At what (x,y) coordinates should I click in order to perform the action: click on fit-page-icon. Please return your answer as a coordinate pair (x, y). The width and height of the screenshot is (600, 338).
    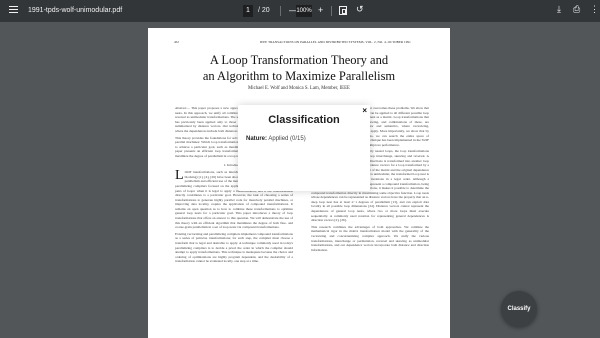
    Looking at the image, I should click on (343, 10).